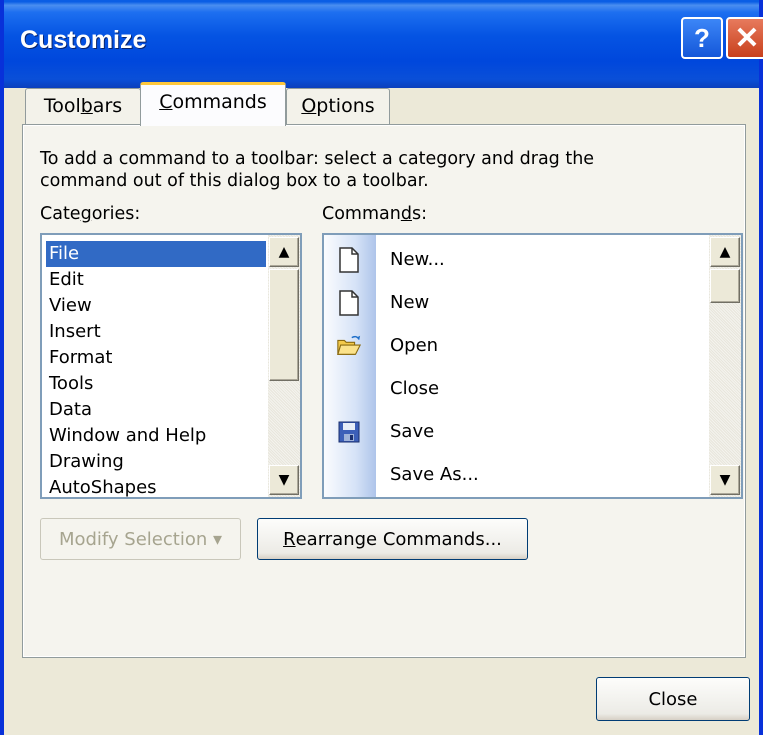  I want to click on command-item-open: Open, so click(514, 346).